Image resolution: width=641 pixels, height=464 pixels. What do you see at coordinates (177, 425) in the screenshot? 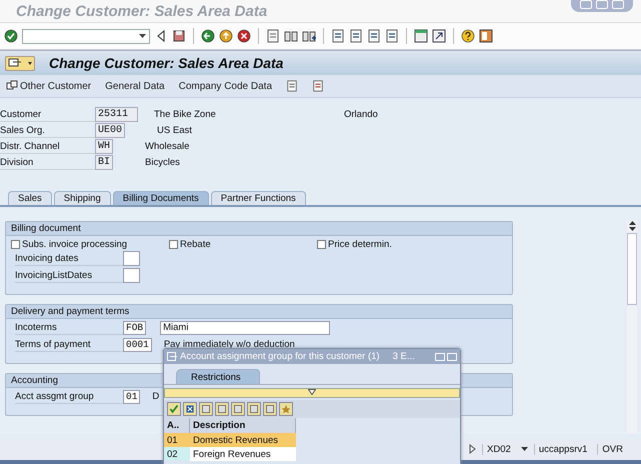
I see `column-header: A..` at bounding box center [177, 425].